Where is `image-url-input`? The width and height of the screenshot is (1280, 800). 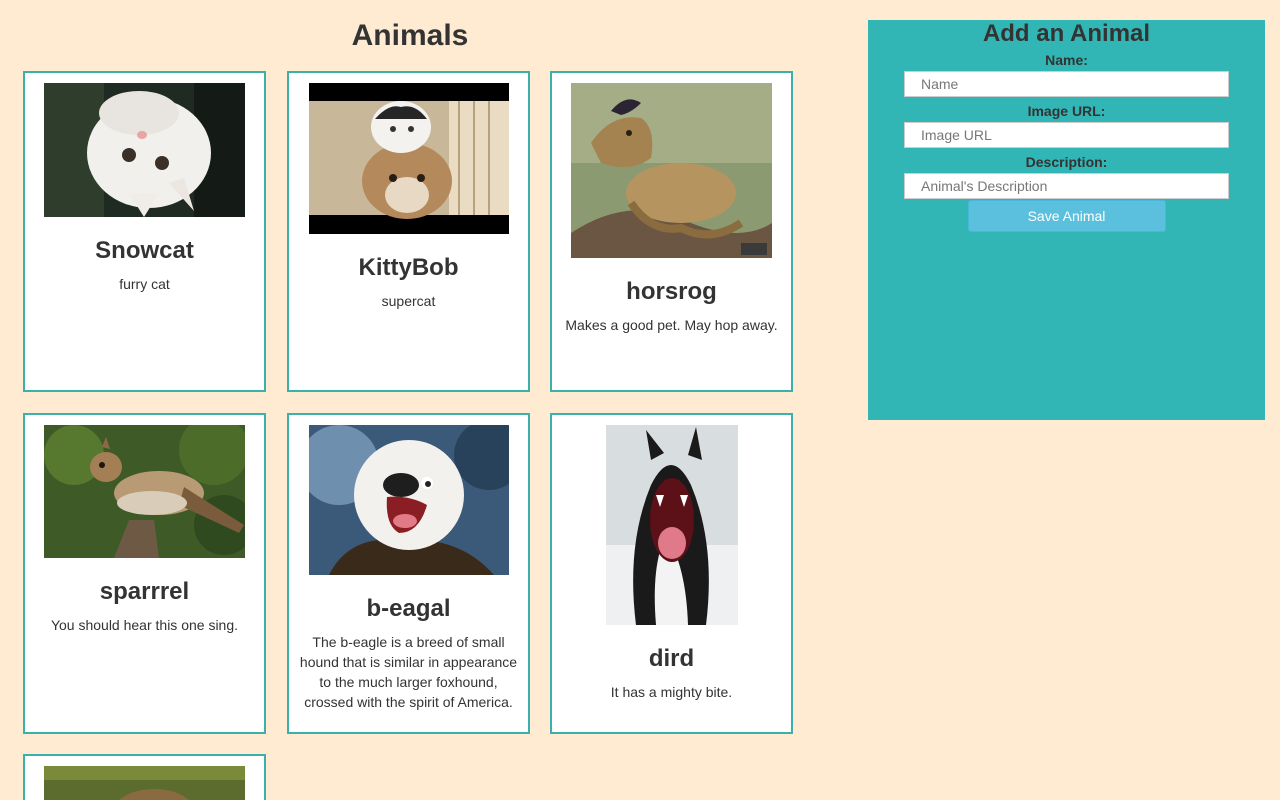 image-url-input is located at coordinates (1066, 135).